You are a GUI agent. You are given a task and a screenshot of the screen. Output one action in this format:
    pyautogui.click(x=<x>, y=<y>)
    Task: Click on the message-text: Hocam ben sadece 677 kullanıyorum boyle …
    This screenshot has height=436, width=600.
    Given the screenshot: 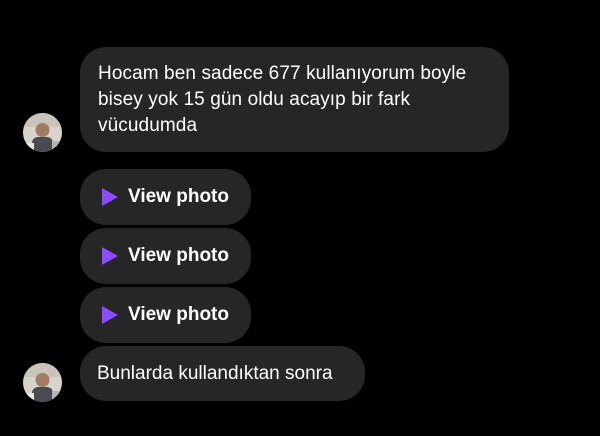 What is the action you would take?
    pyautogui.click(x=282, y=99)
    